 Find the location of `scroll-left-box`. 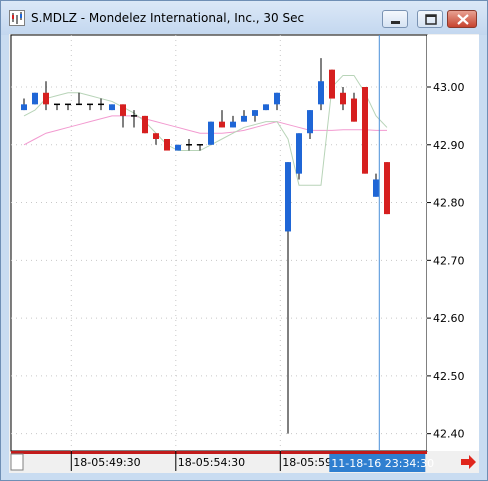

scroll-left-box is located at coordinates (17, 462).